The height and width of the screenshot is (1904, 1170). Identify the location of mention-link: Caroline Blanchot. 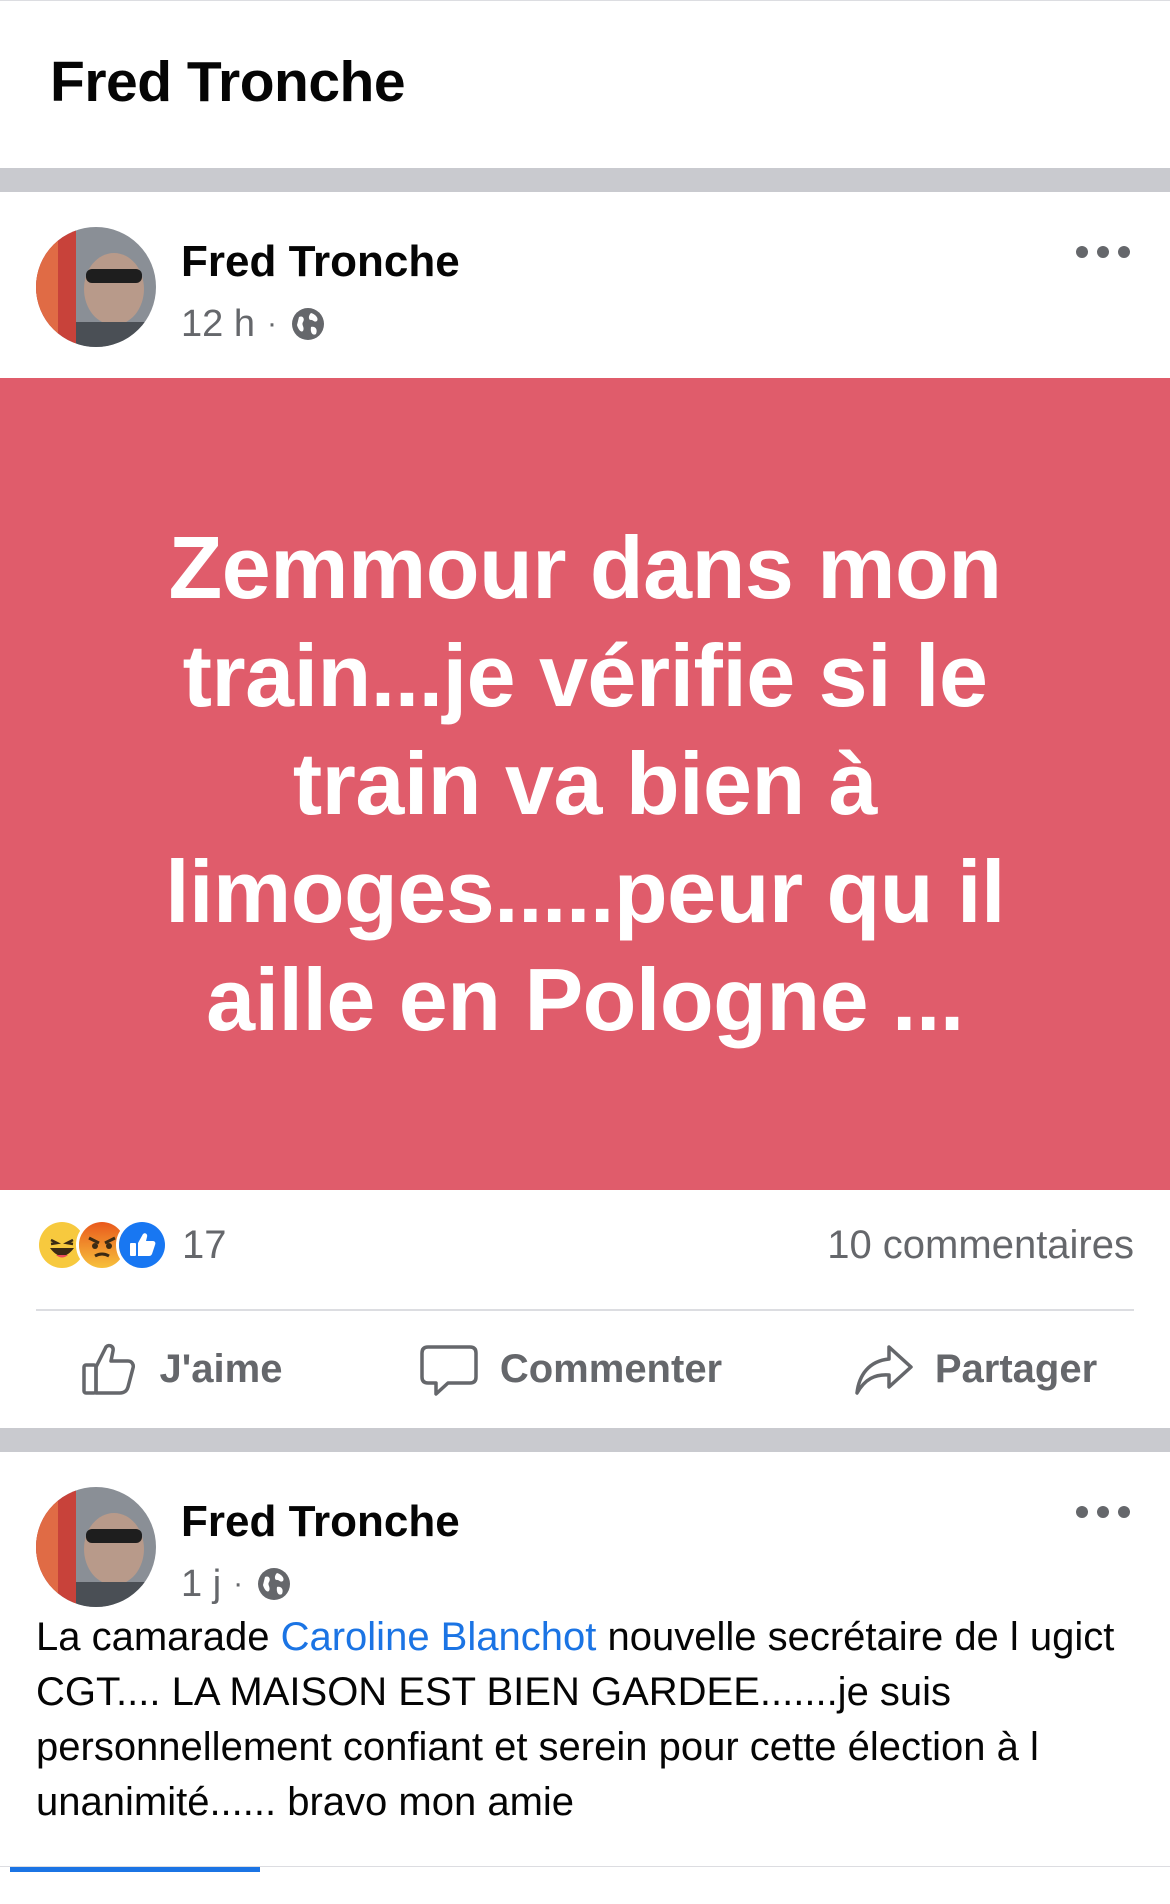
(439, 1637).